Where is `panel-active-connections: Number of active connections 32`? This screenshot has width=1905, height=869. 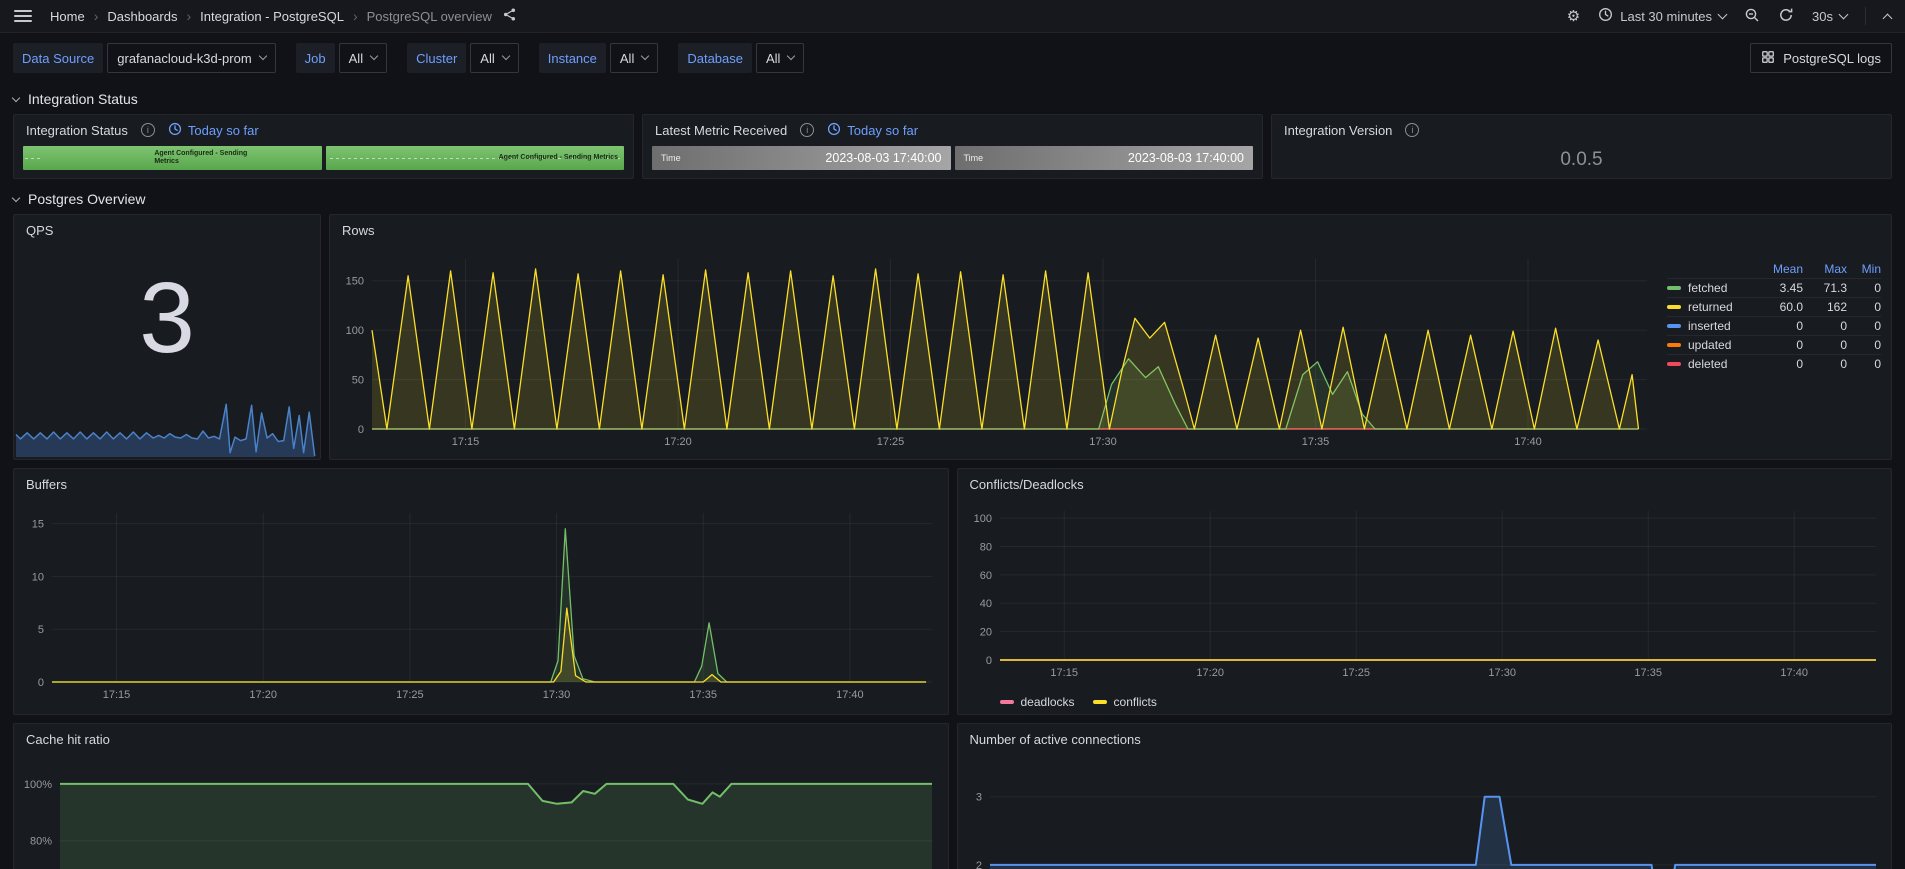 panel-active-connections: Number of active connections 32 is located at coordinates (1424, 796).